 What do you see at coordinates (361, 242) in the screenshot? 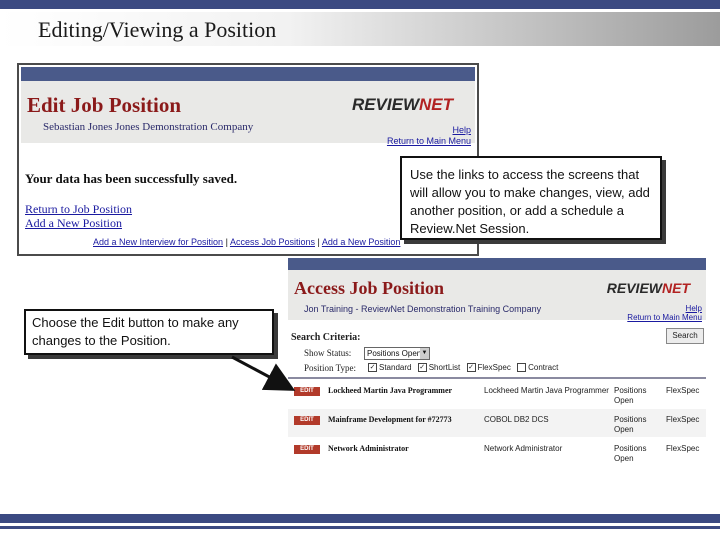
I see `add-position-footer-link: Add a New Position` at bounding box center [361, 242].